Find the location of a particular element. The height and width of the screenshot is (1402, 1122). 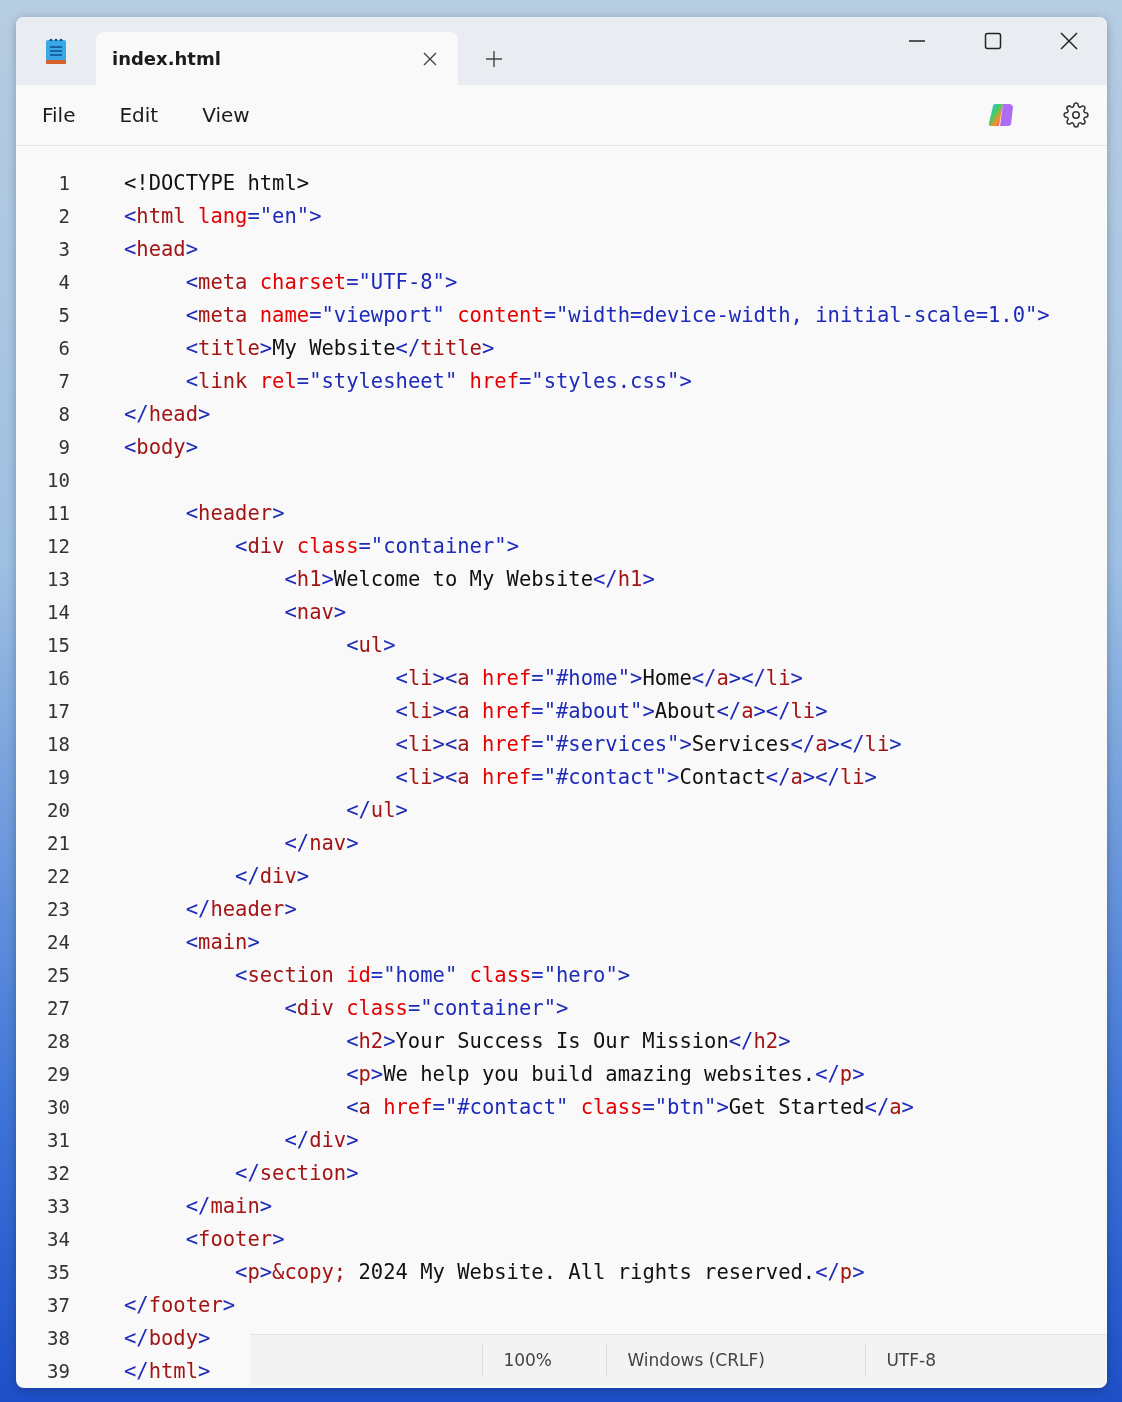

menu-item: File is located at coordinates (59, 115).